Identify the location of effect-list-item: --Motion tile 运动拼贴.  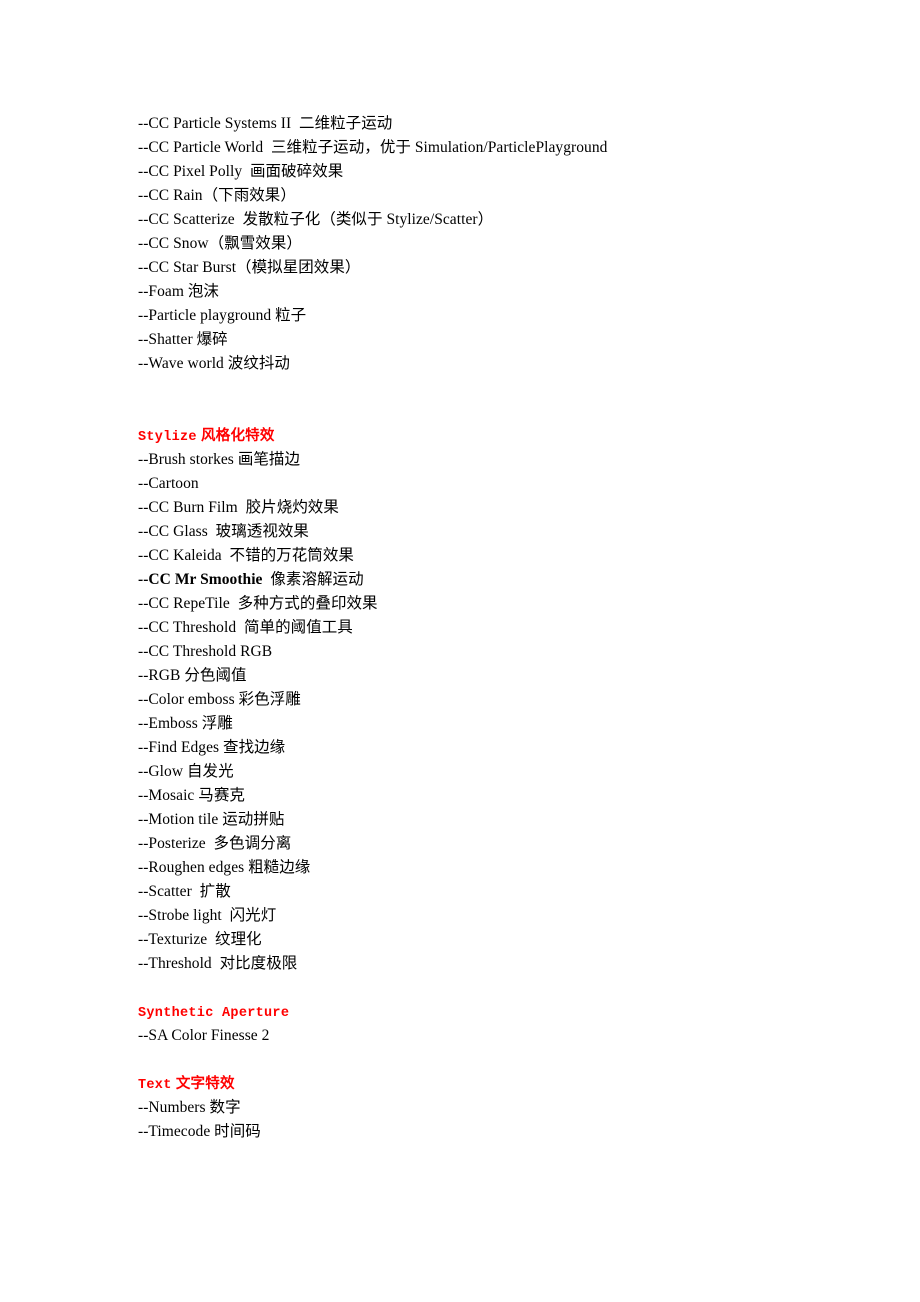
(488, 820).